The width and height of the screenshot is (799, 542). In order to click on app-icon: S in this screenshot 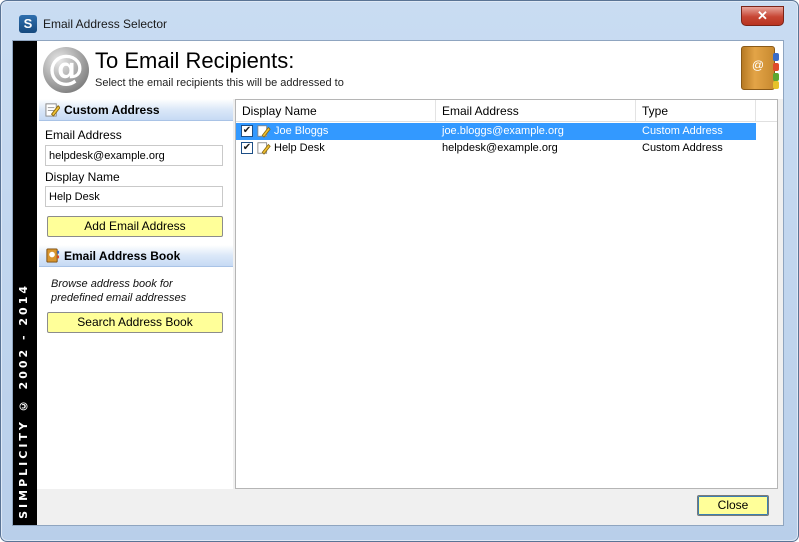, I will do `click(28, 24)`.